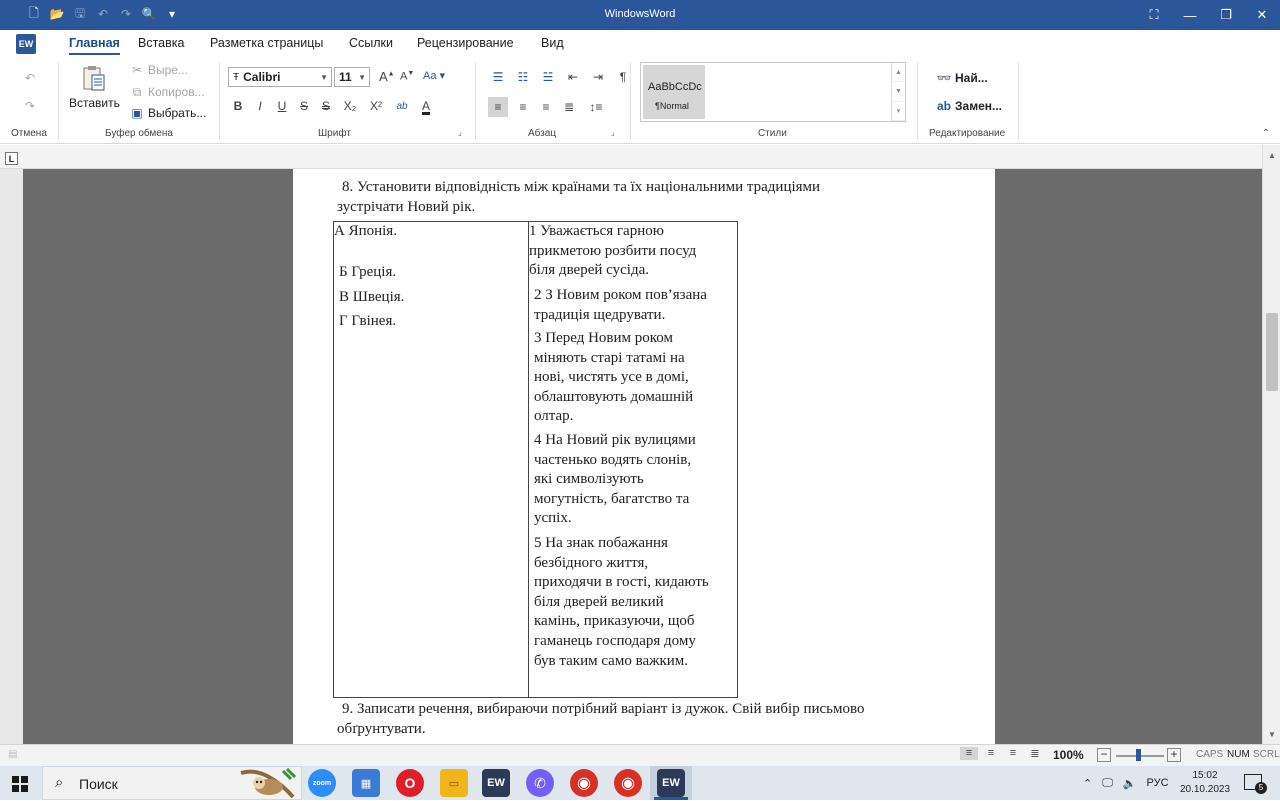 The image size is (1280, 801). Describe the element at coordinates (552, 43) in the screenshot. I see `tab-view: Вид` at that location.